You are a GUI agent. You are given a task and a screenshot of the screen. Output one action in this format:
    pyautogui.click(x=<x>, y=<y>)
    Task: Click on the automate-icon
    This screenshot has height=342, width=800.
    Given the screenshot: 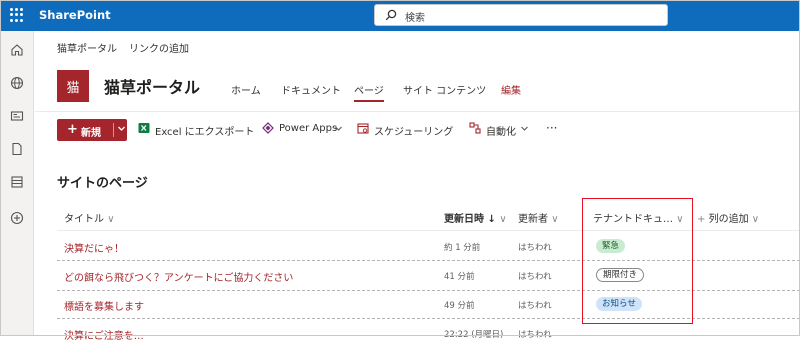 What is the action you would take?
    pyautogui.click(x=475, y=128)
    